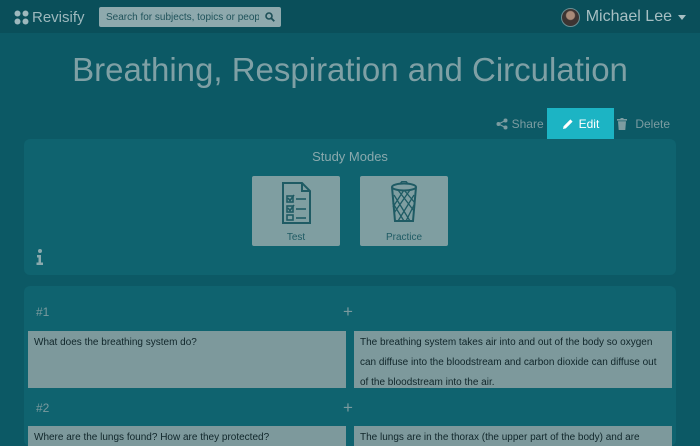 Image resolution: width=700 pixels, height=446 pixels. What do you see at coordinates (350, 69) in the screenshot?
I see `page-title: Breathing, Respiration and Circulation` at bounding box center [350, 69].